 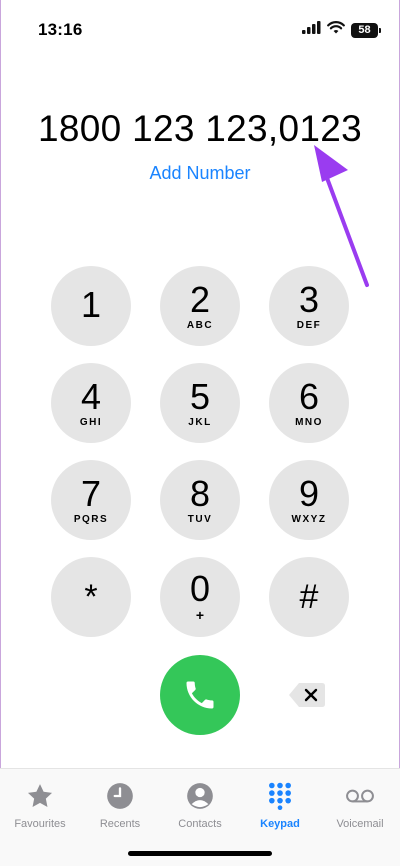 I want to click on key-5: 5 JKL, so click(x=200, y=403).